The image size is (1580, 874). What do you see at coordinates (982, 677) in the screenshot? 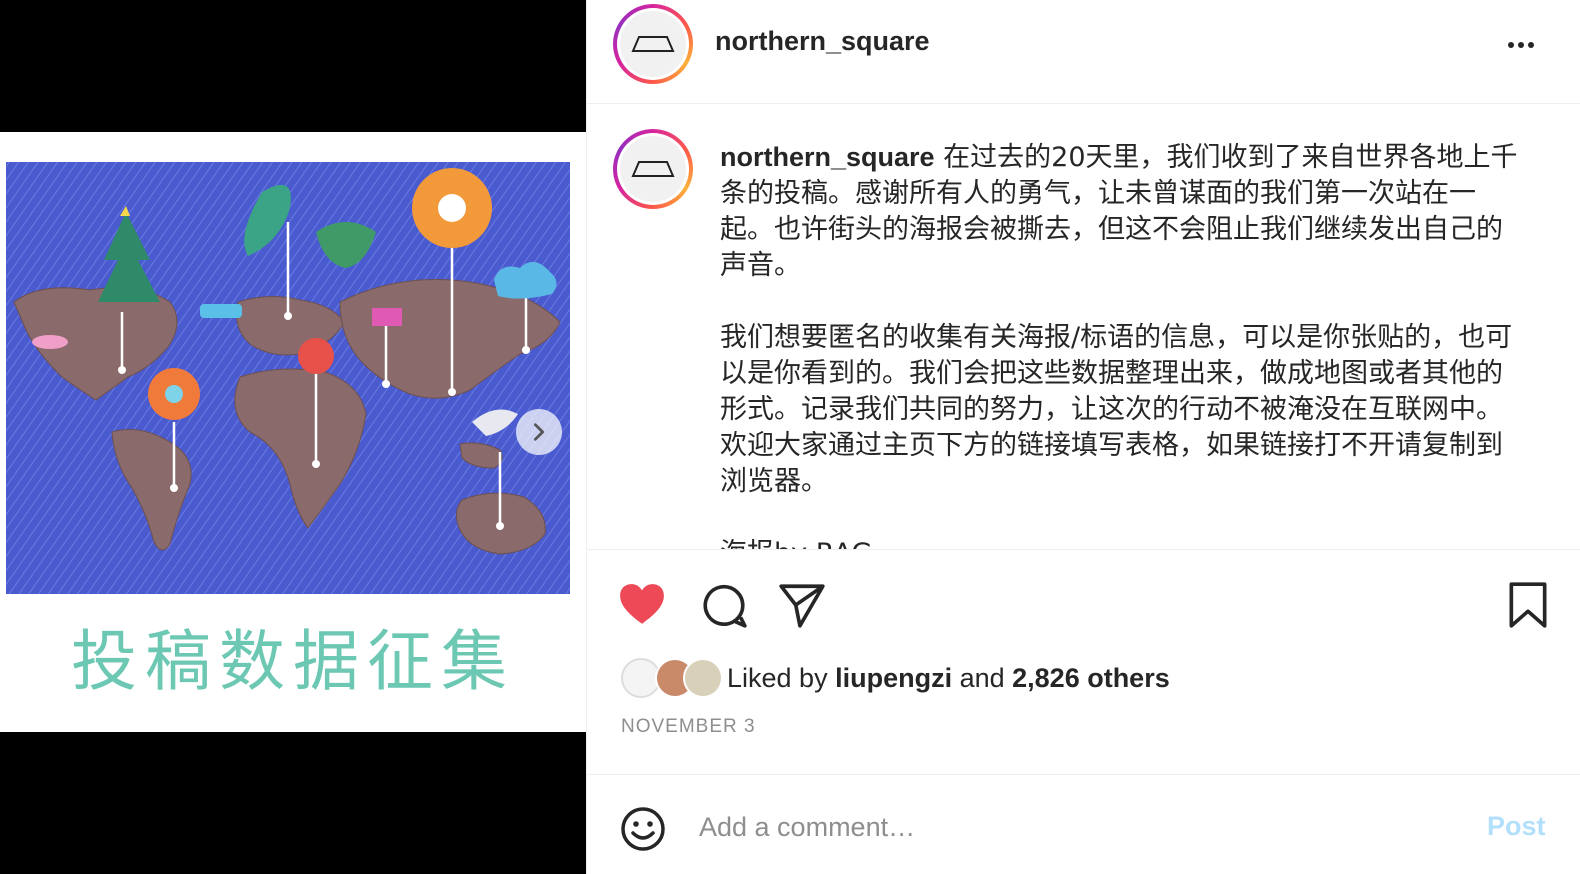
I see `liked-by-middle: and` at bounding box center [982, 677].